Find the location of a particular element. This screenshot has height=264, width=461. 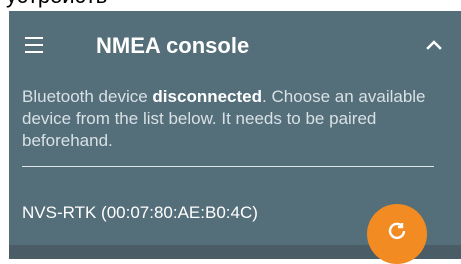

top-caption: устройств is located at coordinates (56, 4).